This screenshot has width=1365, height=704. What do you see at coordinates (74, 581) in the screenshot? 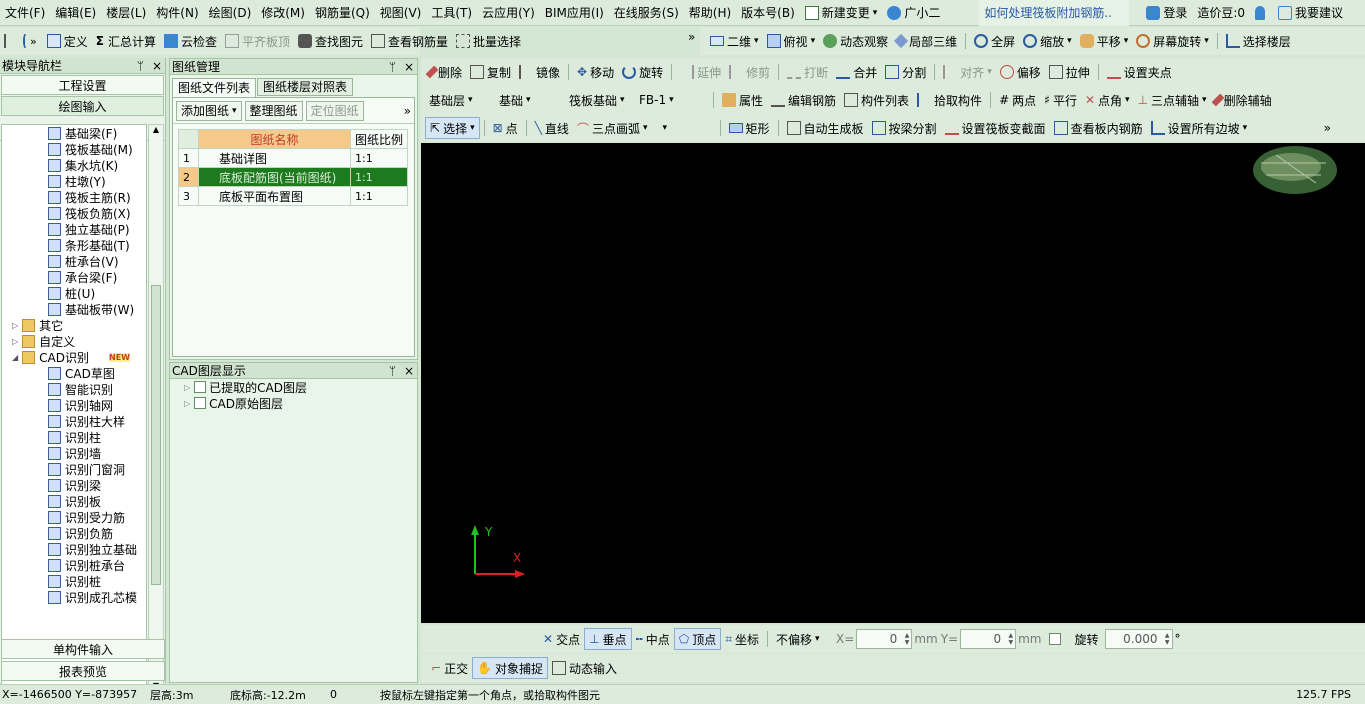
I see `tree-item-recognize-pile: 识别桩` at bounding box center [74, 581].